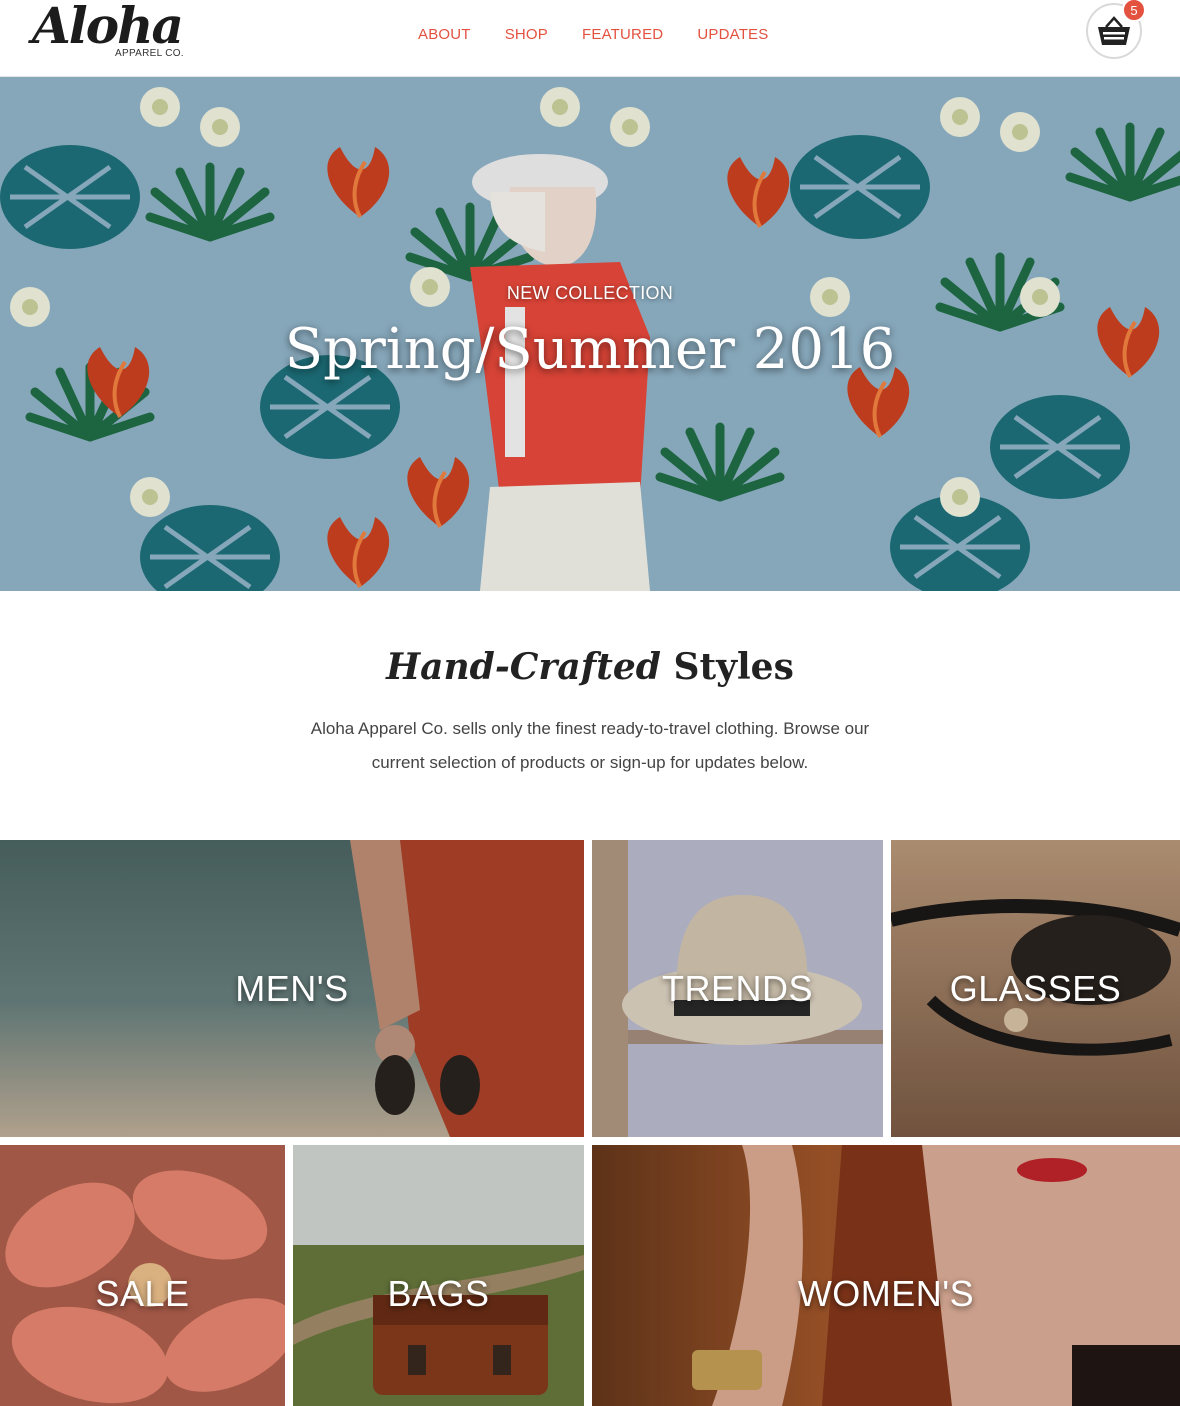 The height and width of the screenshot is (1406, 1180). I want to click on category-label-bags: BAGS, so click(438, 1293).